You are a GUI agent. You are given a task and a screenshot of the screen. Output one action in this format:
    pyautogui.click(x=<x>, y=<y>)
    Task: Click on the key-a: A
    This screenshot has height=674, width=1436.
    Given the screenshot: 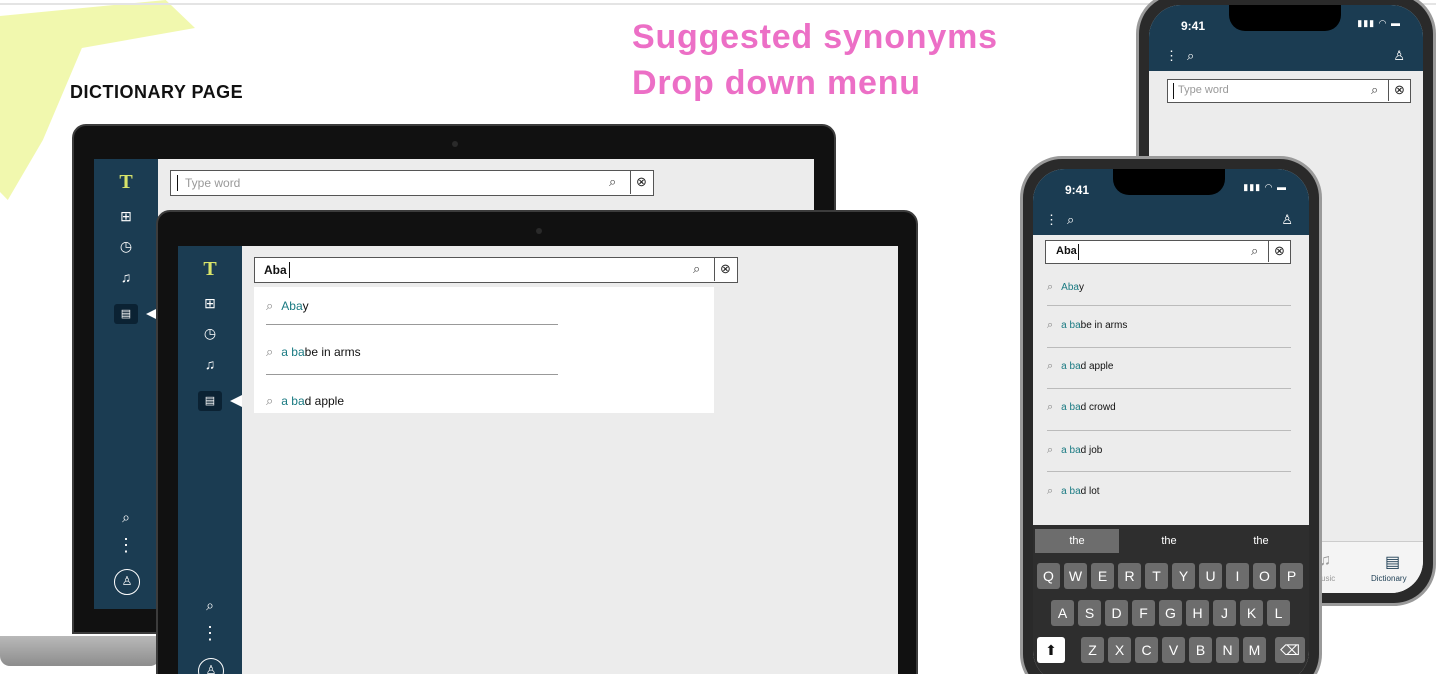 What is the action you would take?
    pyautogui.click(x=1062, y=613)
    